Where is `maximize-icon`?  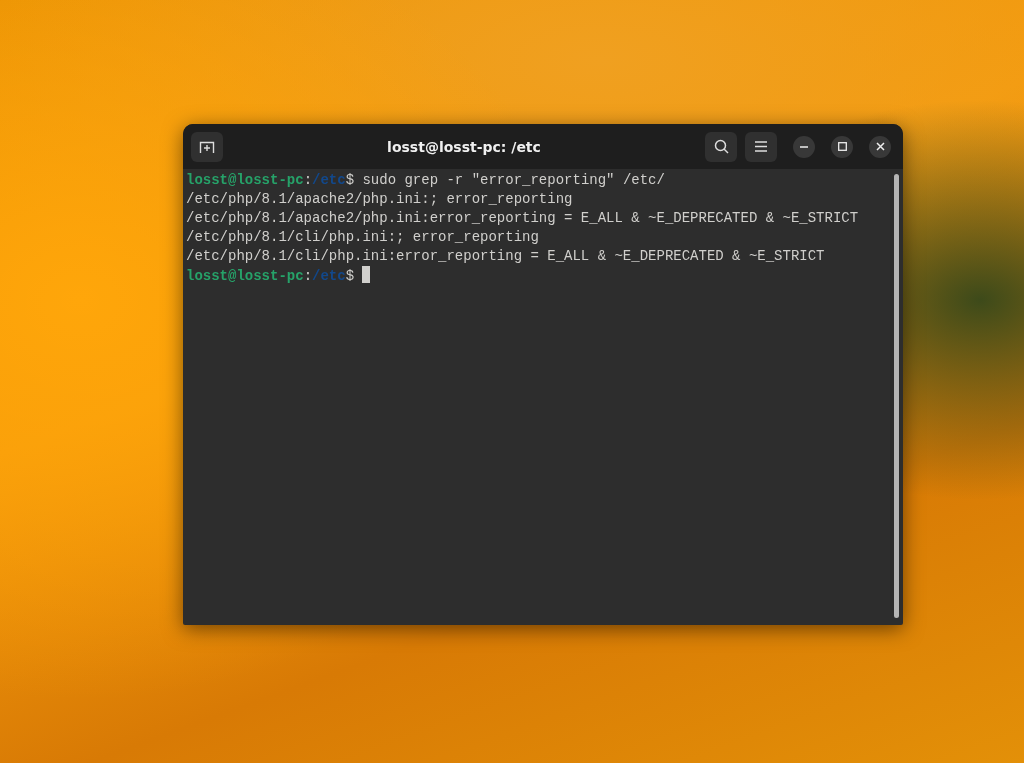 maximize-icon is located at coordinates (842, 146).